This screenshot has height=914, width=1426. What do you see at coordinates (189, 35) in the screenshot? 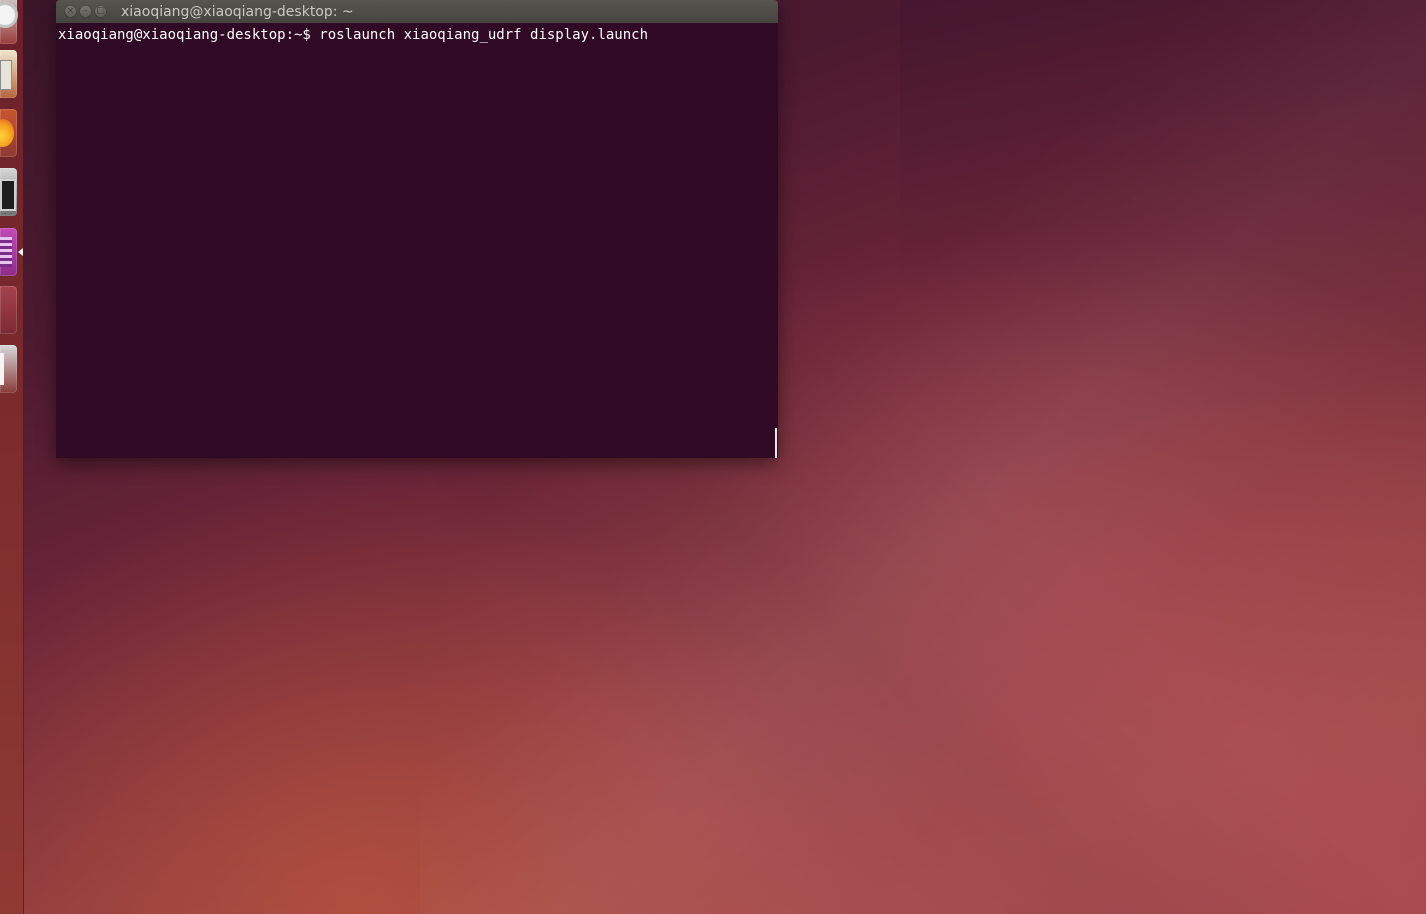
I see `shell-prompt: xiaoqiang@xiaoqiang-desktop:~$` at bounding box center [189, 35].